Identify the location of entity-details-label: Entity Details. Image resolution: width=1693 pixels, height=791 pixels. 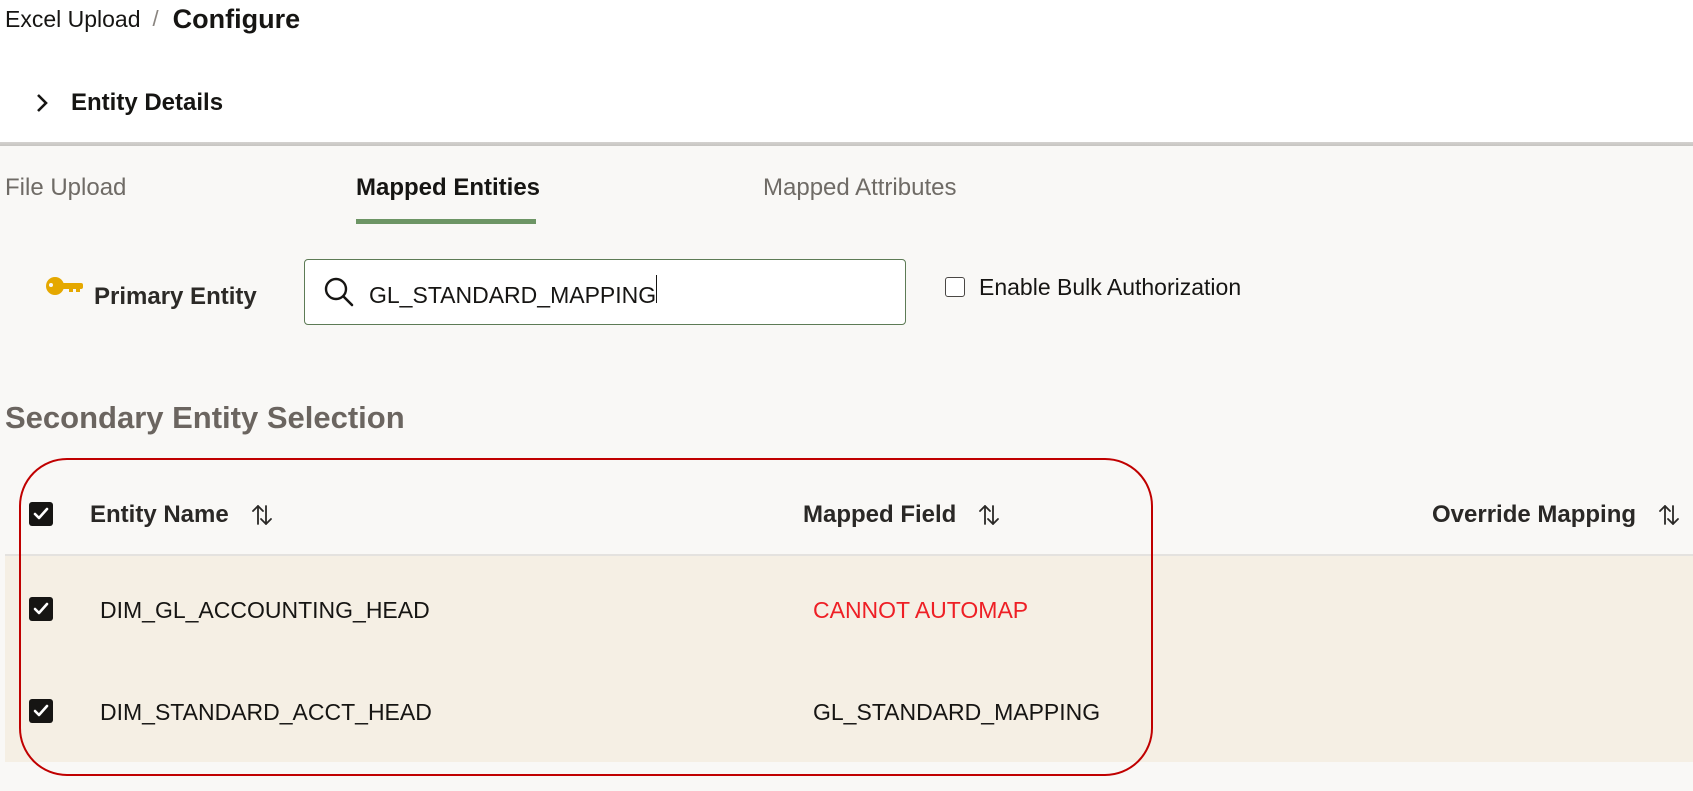
(147, 102).